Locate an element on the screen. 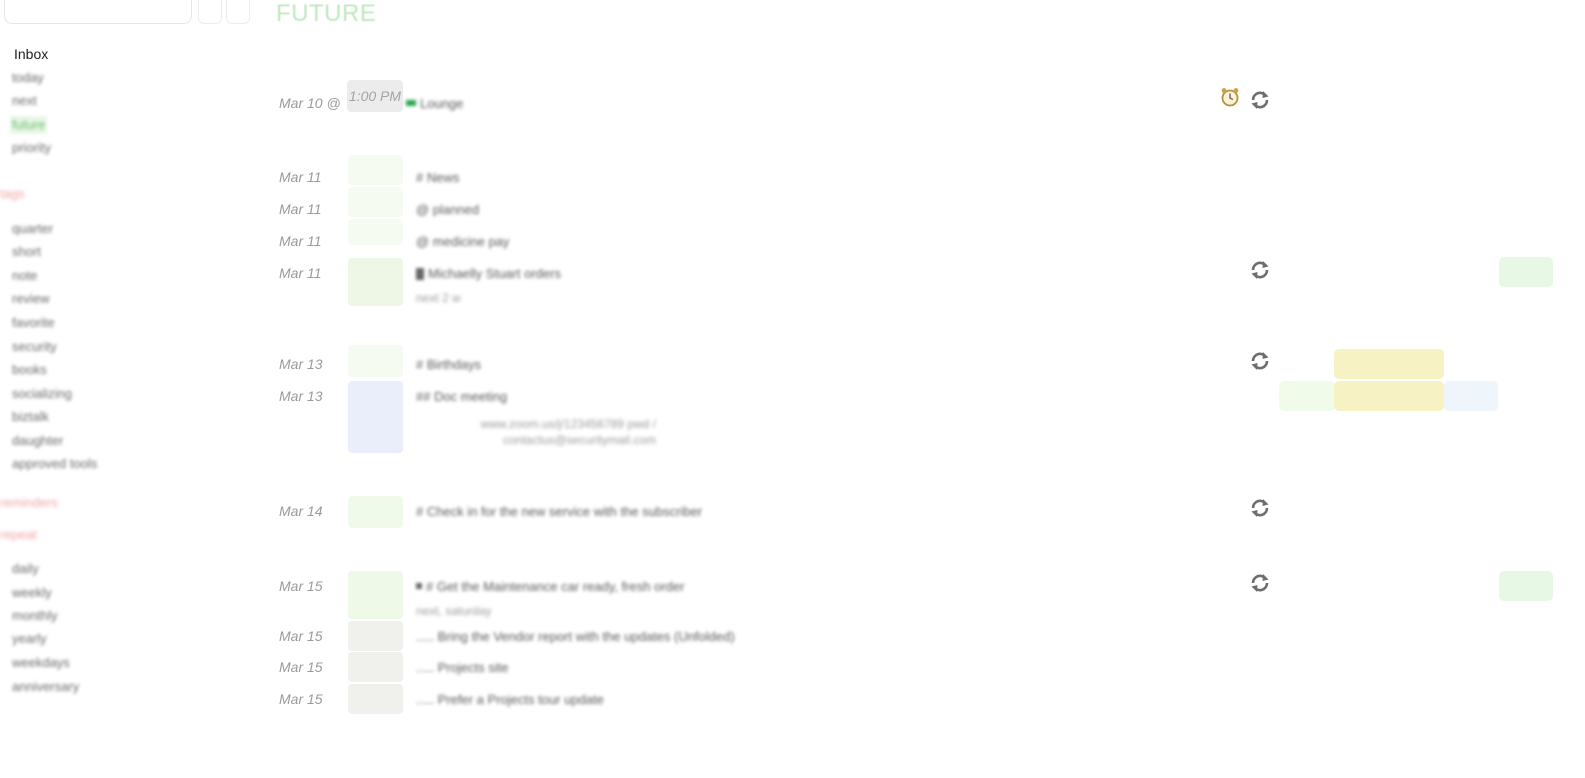 The image size is (1585, 778). task-date: Mar 14 is located at coordinates (301, 511).